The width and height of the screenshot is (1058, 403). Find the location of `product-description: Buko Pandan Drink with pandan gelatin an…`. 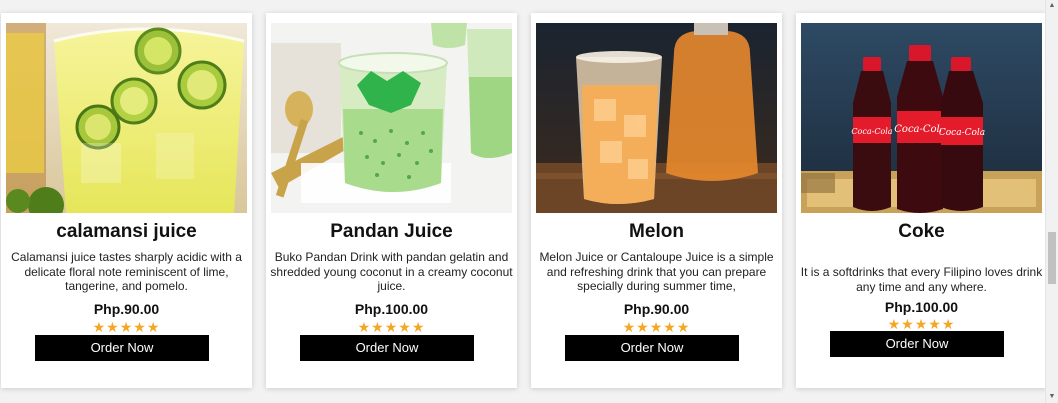

product-description: Buko Pandan Drink with pandan gelatin an… is located at coordinates (391, 271).